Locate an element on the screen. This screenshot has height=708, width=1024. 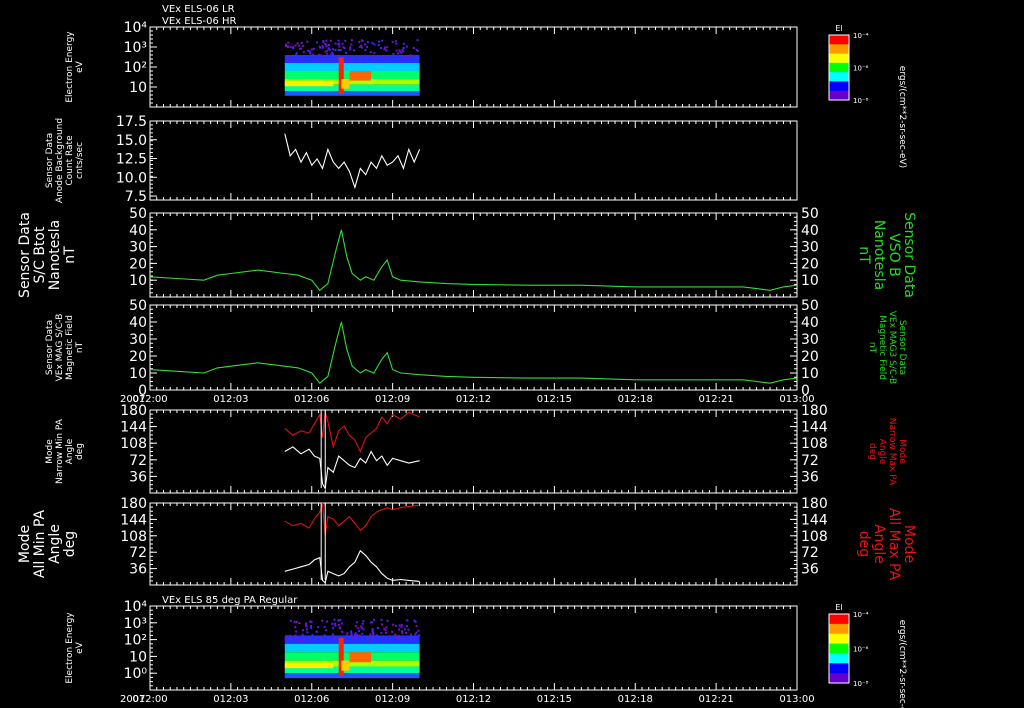
y-tick-label: 40 is located at coordinates (810, 323).